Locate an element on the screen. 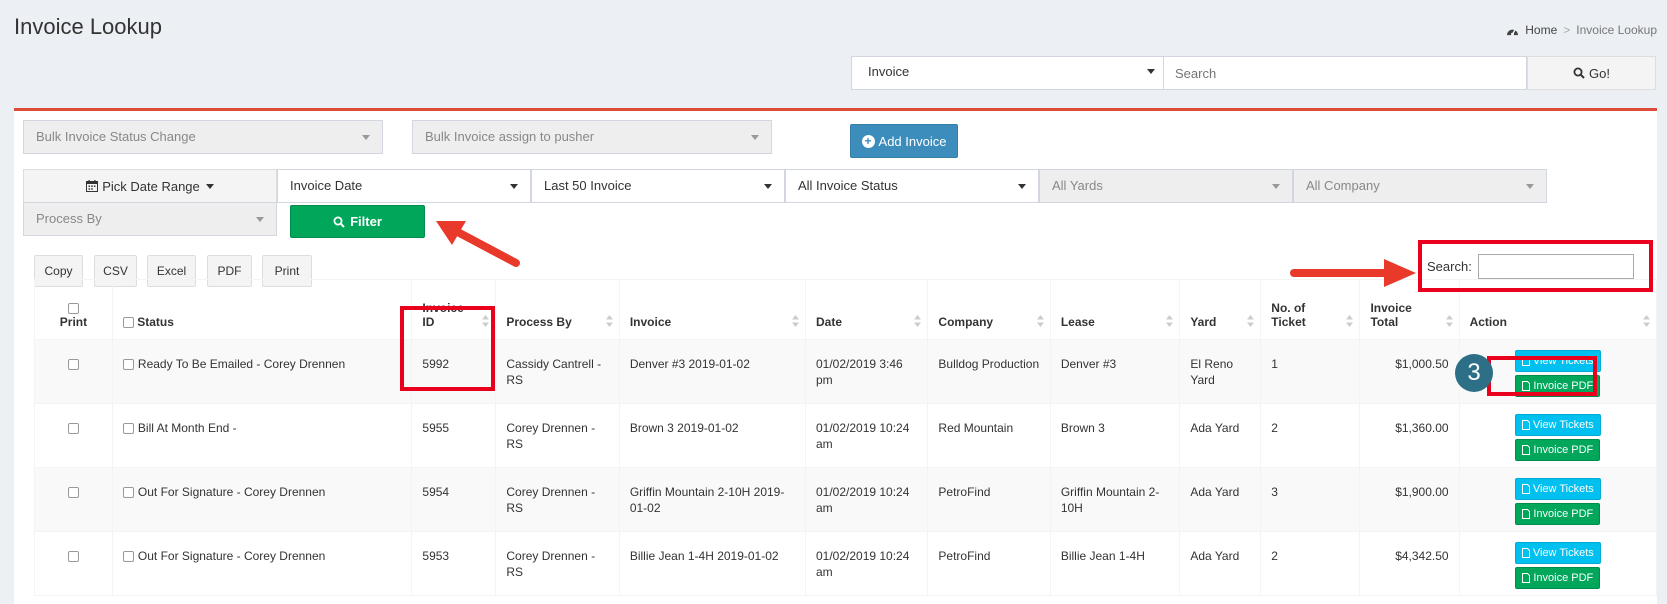 Image resolution: width=1667 pixels, height=604 pixels. search-icon is located at coordinates (339, 222).